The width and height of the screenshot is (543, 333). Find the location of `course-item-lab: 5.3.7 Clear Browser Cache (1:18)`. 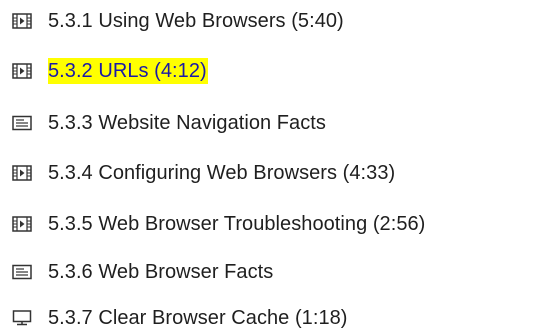

course-item-lab: 5.3.7 Clear Browser Cache (1:18) is located at coordinates (180, 318).